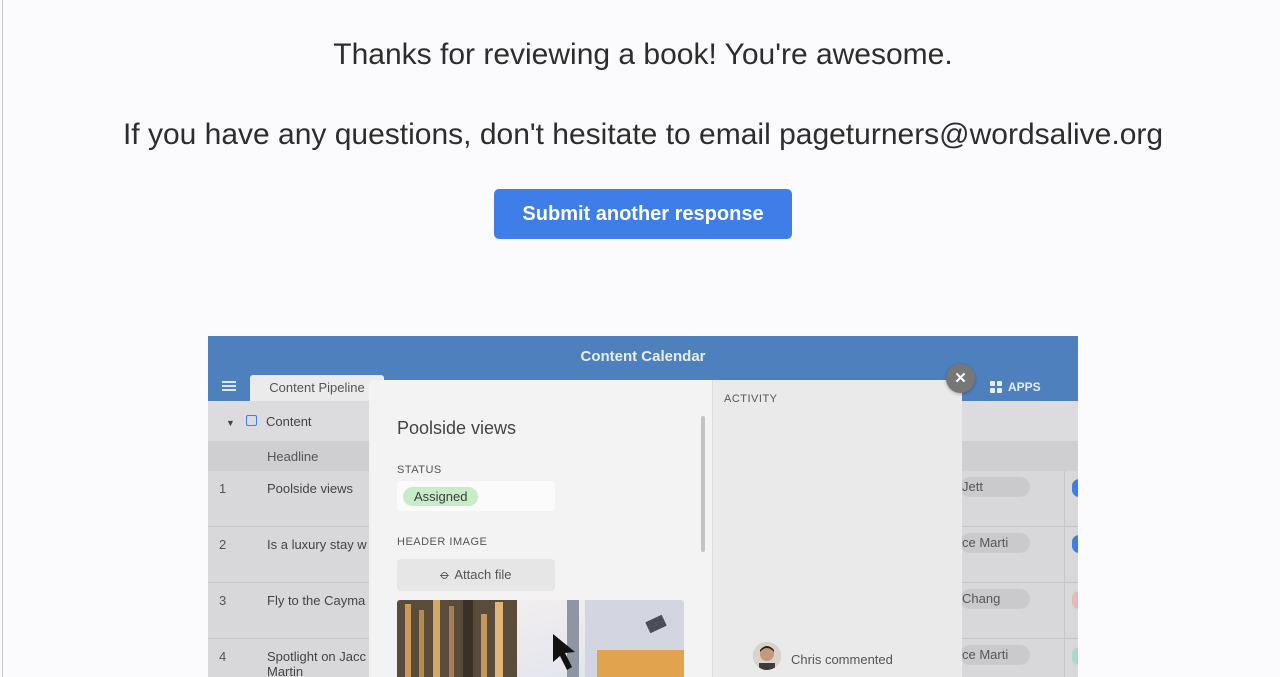 The image size is (1280, 677). Describe the element at coordinates (223, 488) in the screenshot. I see `row-number: 1` at that location.